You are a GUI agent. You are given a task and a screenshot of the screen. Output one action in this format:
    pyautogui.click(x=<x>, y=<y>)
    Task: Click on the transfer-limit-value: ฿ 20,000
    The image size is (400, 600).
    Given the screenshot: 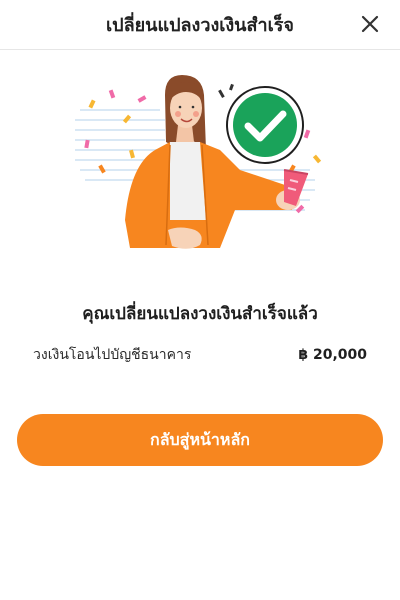 What is the action you would take?
    pyautogui.click(x=332, y=355)
    